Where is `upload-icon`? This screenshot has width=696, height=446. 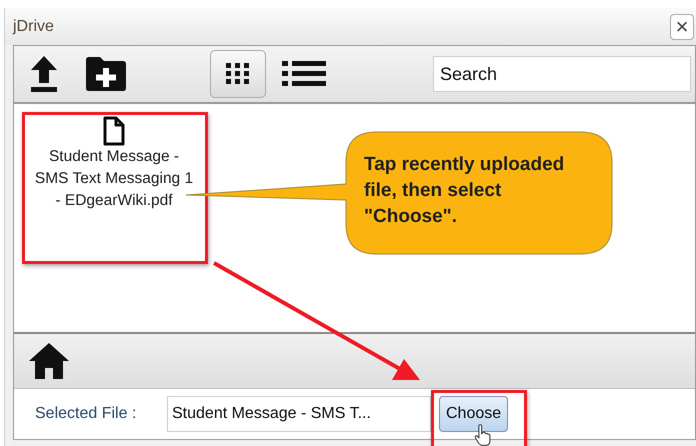
upload-icon is located at coordinates (44, 74).